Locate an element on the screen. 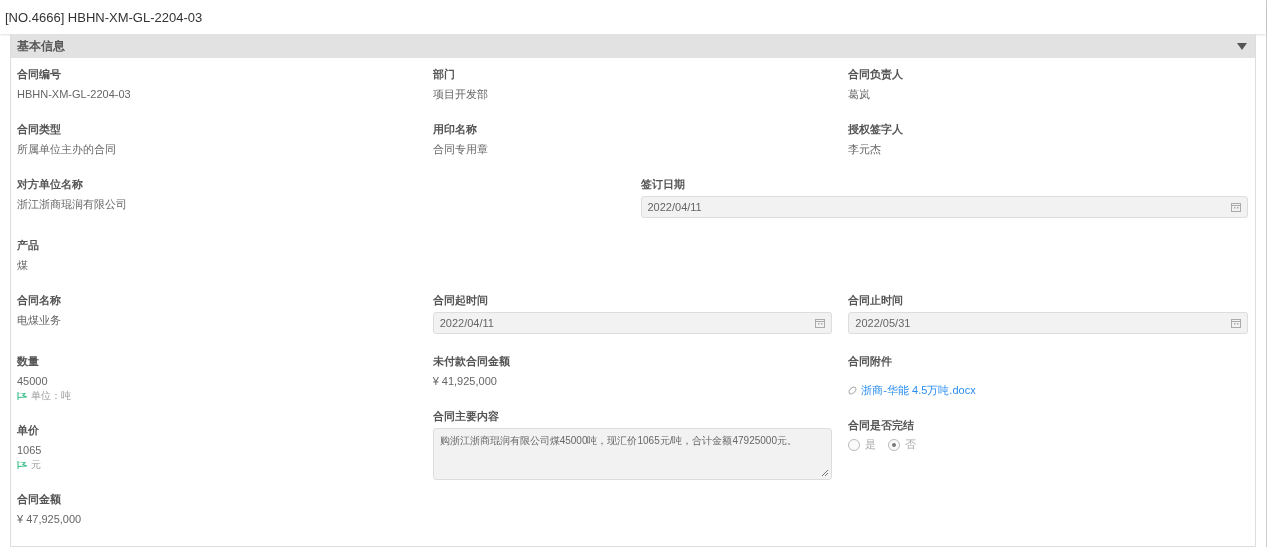 This screenshot has height=547, width=1267. field-label: 签订日期 is located at coordinates (663, 184).